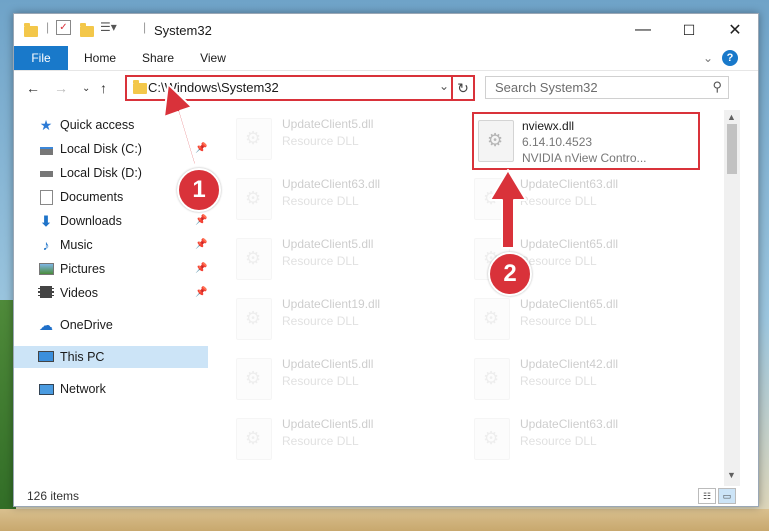  What do you see at coordinates (345, 166) in the screenshot?
I see `annotation-arrows` at bounding box center [345, 166].